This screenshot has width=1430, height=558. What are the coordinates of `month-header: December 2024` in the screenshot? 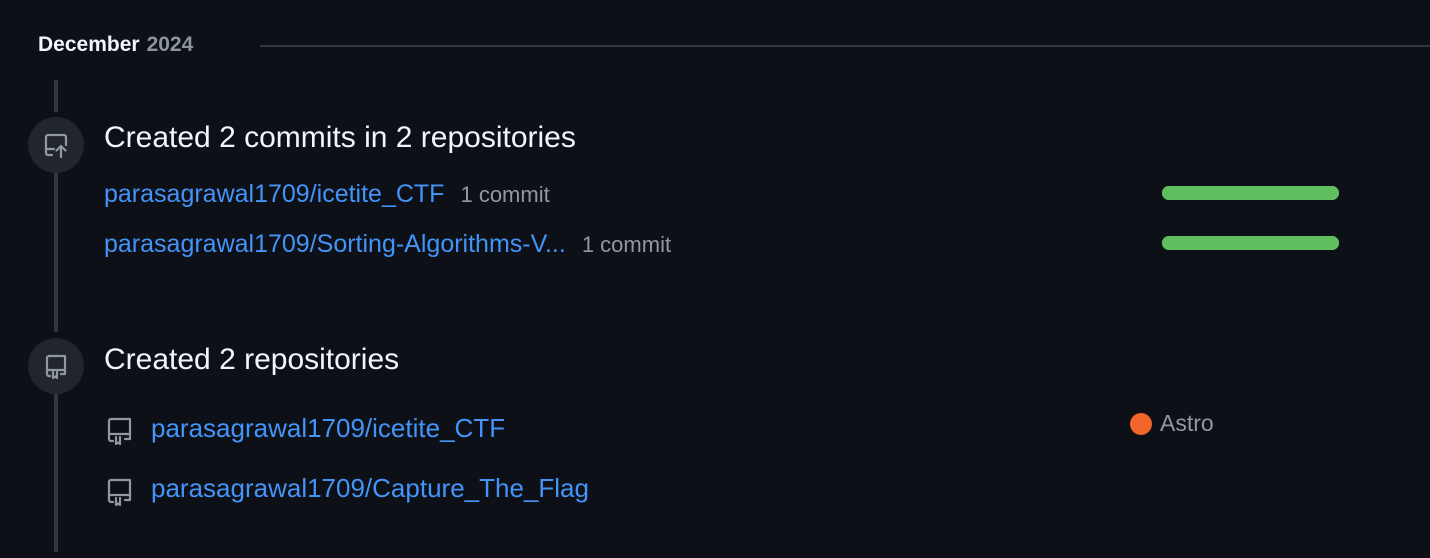 It's located at (115, 45).